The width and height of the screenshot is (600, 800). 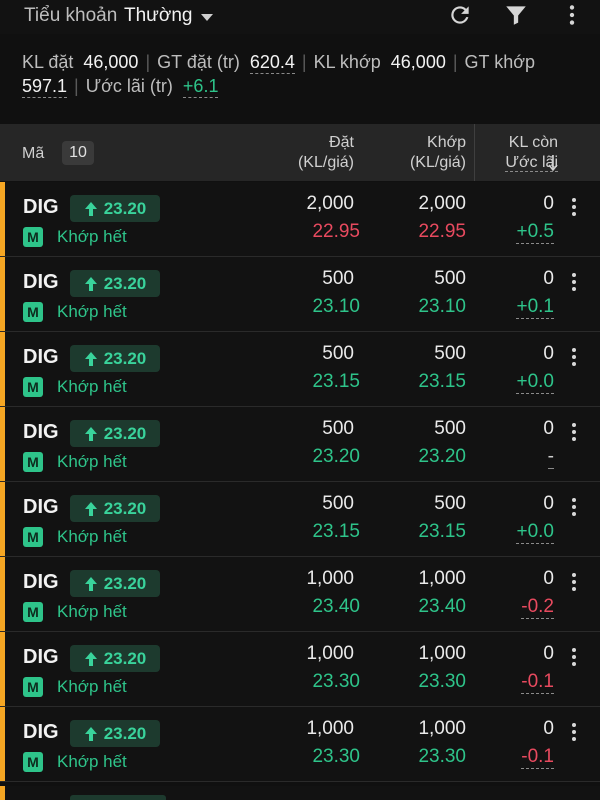 What do you see at coordinates (198, 62) in the screenshot?
I see `gt-dat-label: GT đặt (tr)` at bounding box center [198, 62].